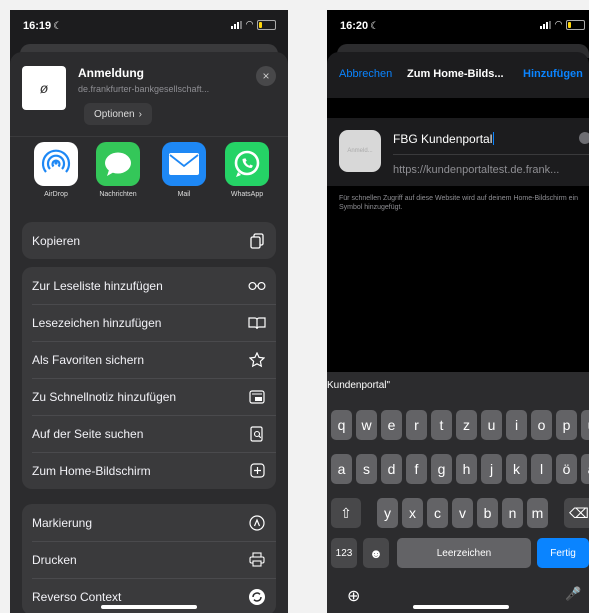 Image resolution: width=589 pixels, height=613 pixels. Describe the element at coordinates (491, 425) in the screenshot. I see `key-u: u` at that location.